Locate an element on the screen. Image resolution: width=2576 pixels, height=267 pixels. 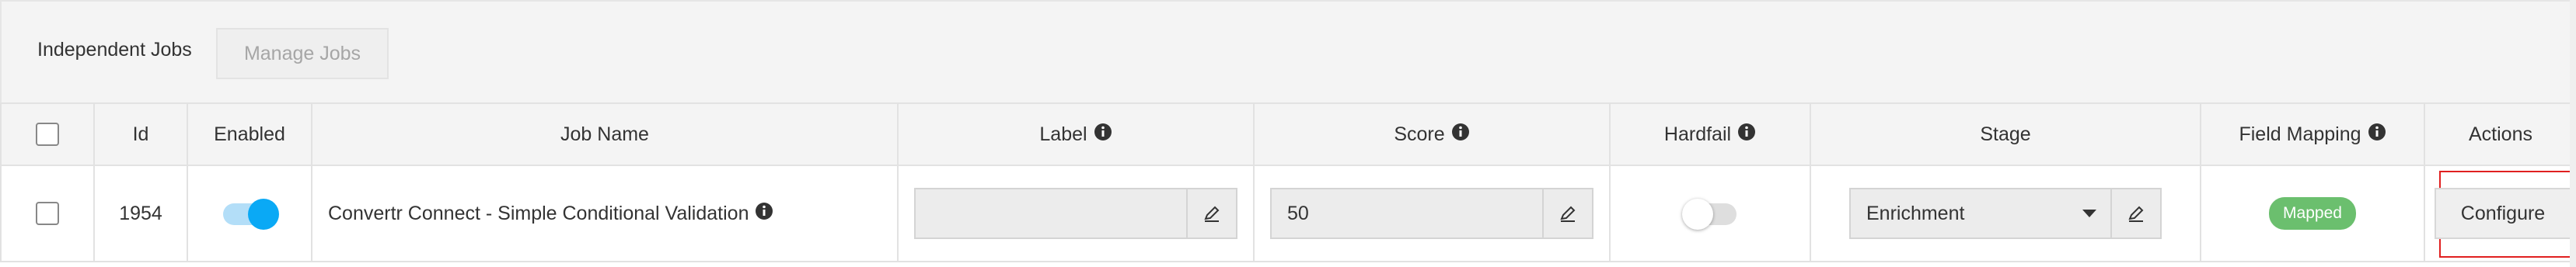
label-value is located at coordinates (1051, 213).